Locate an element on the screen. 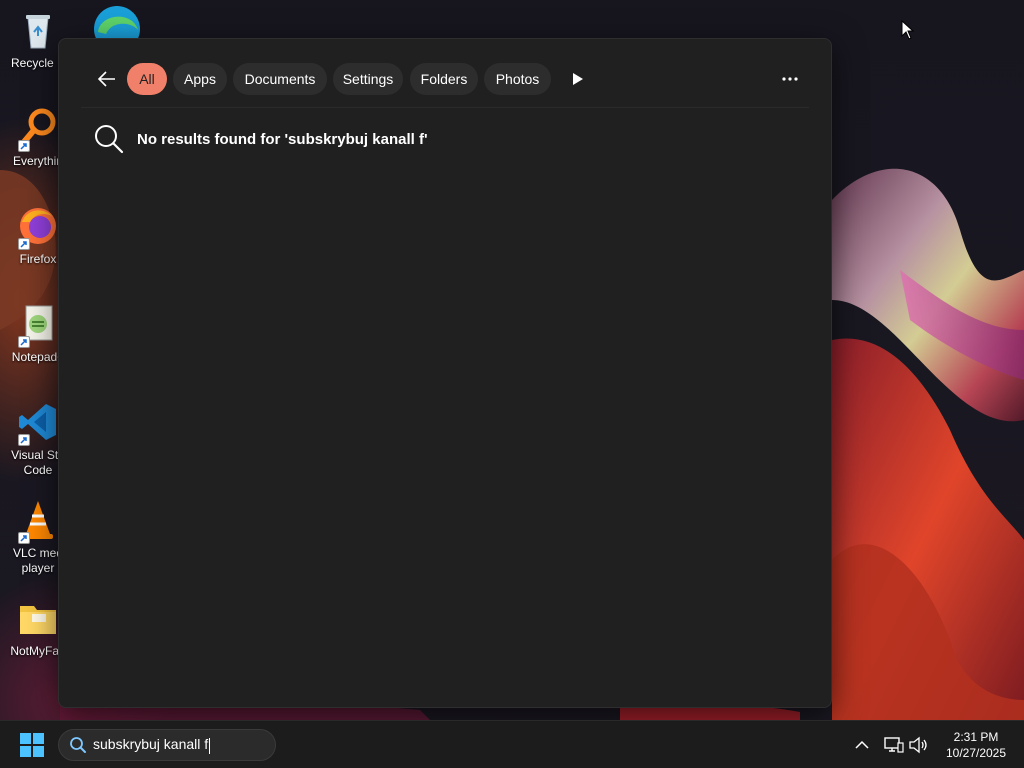  show-hidden-icons-button is located at coordinates (862, 745).